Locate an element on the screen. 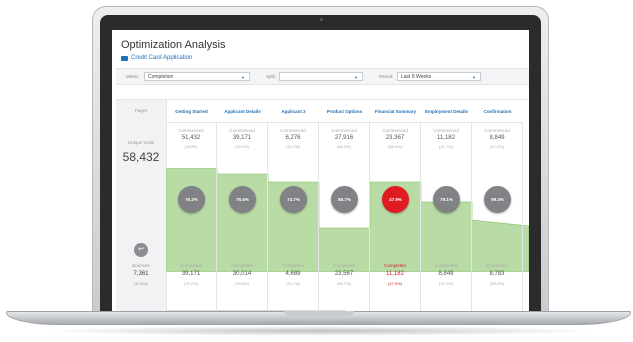  conversion-rate-badge: 85.7% is located at coordinates (344, 199).